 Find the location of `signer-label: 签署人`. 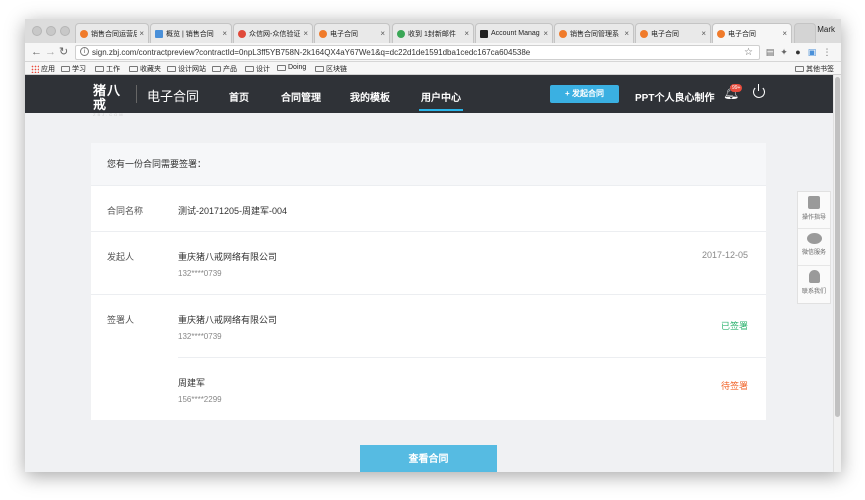

signer-label: 签署人 is located at coordinates (121, 320).